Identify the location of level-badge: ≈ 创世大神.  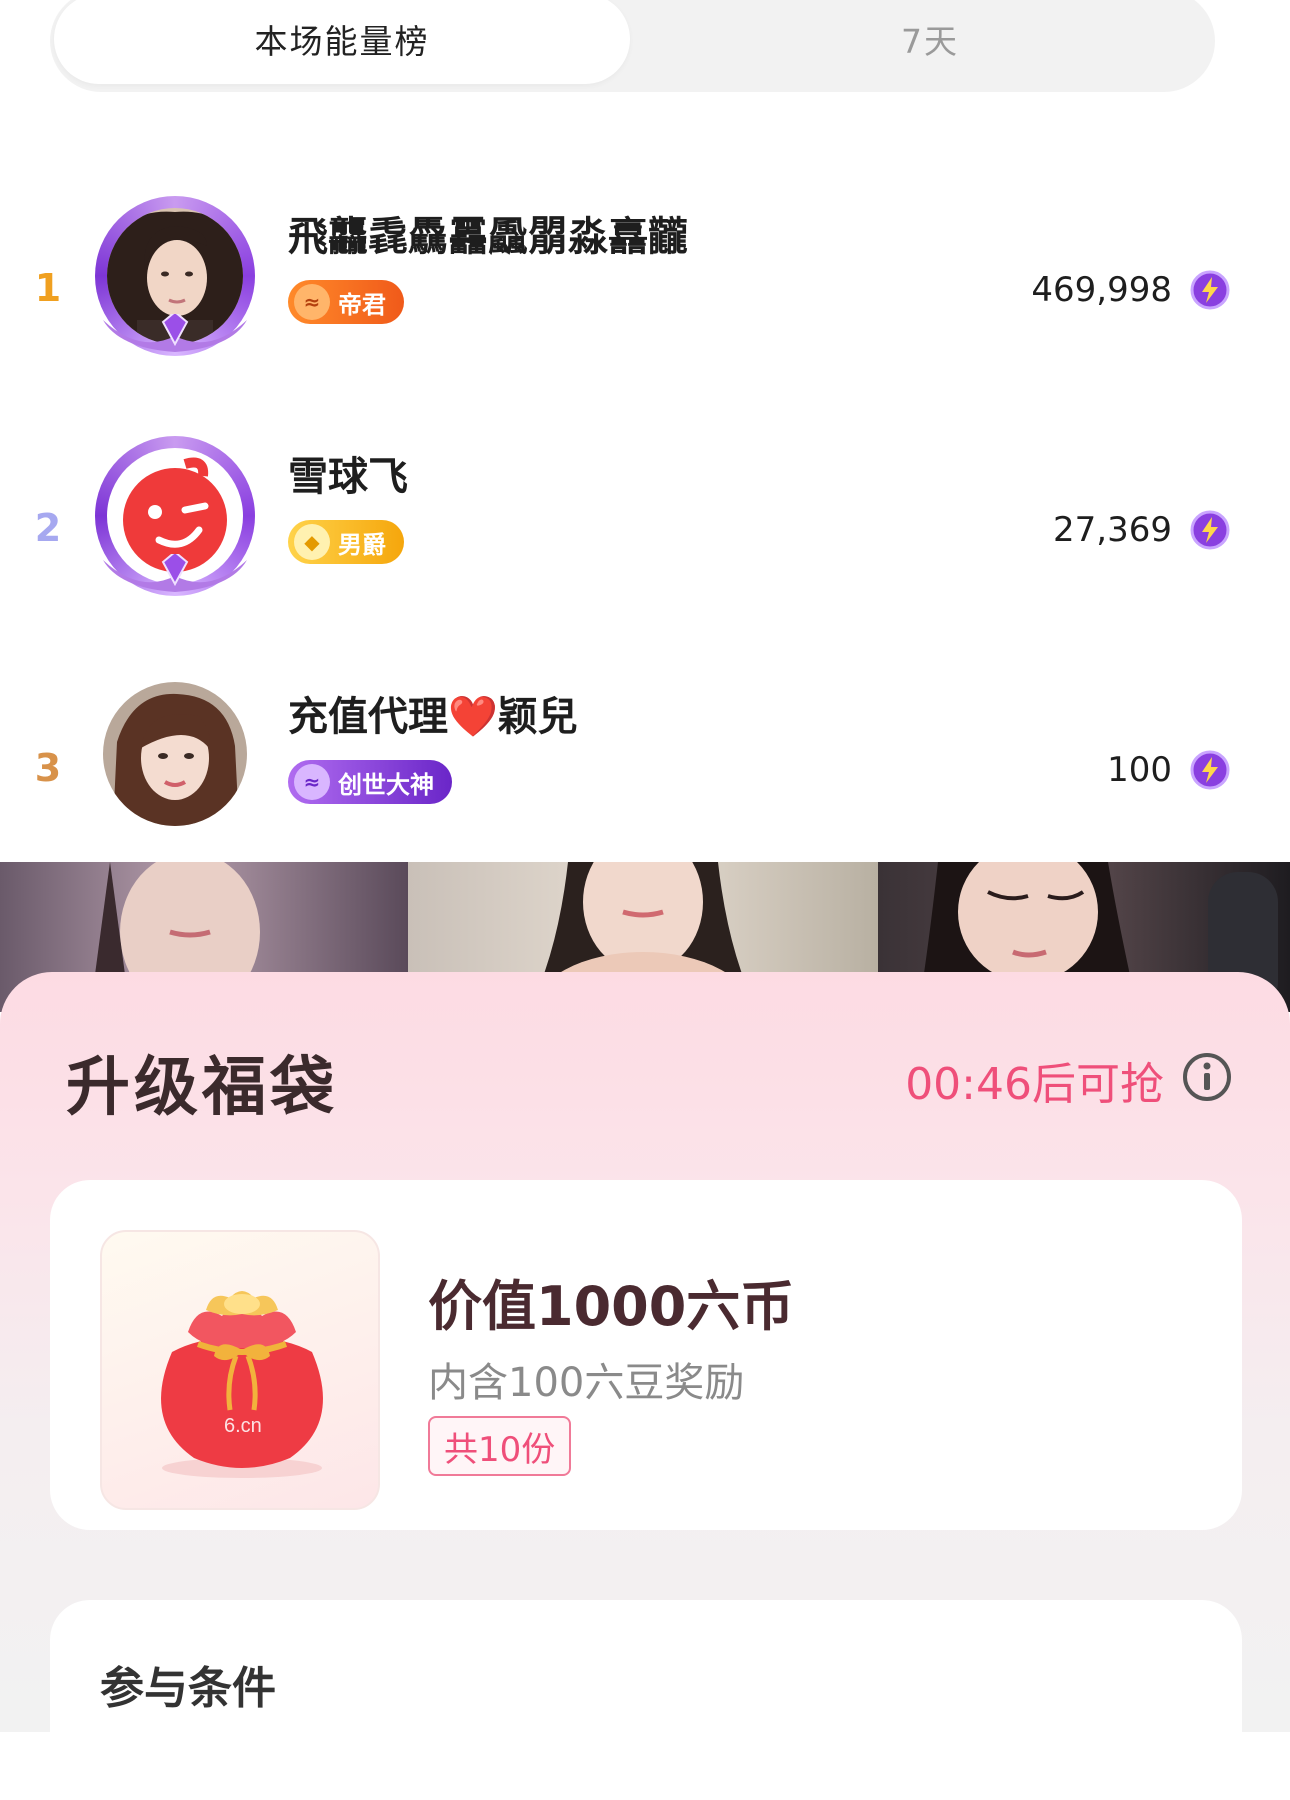
(370, 782).